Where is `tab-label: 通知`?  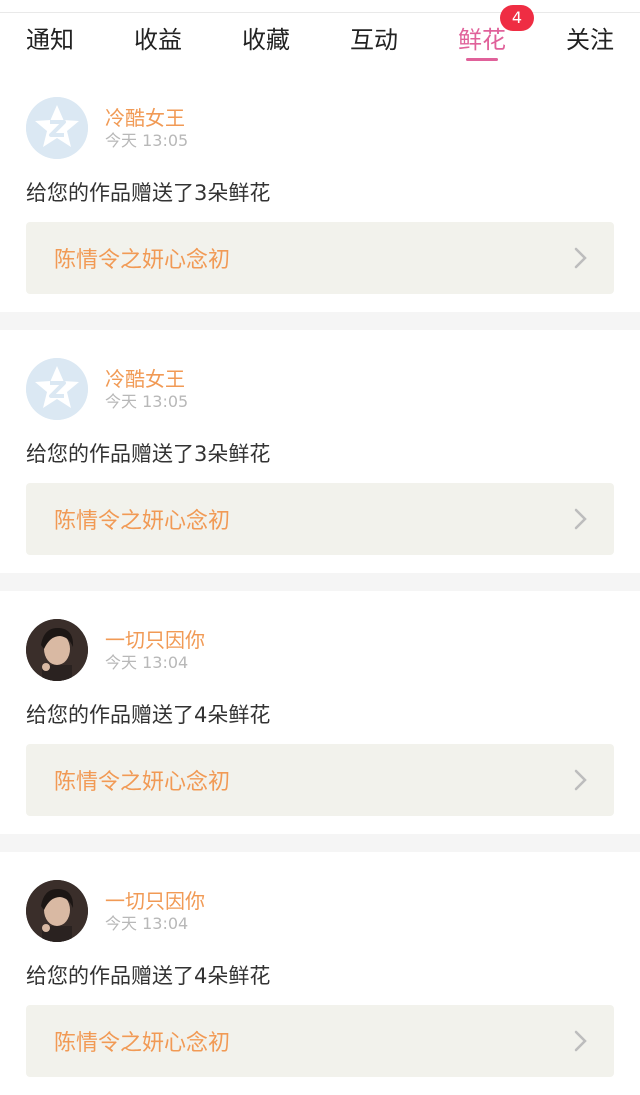 tab-label: 通知 is located at coordinates (50, 40).